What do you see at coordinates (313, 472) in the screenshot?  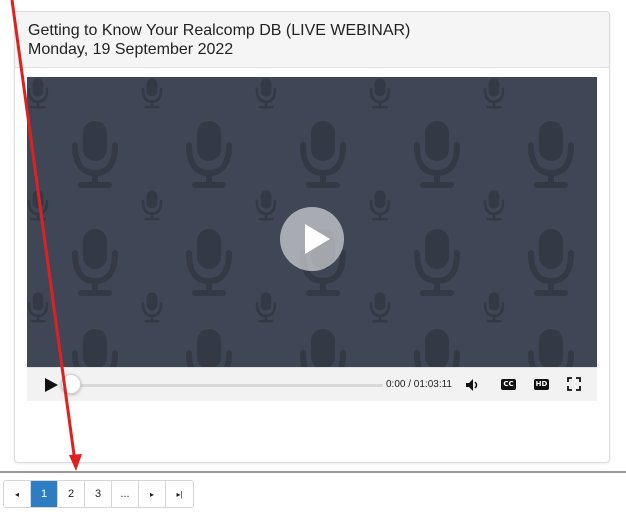 I see `section-divider` at bounding box center [313, 472].